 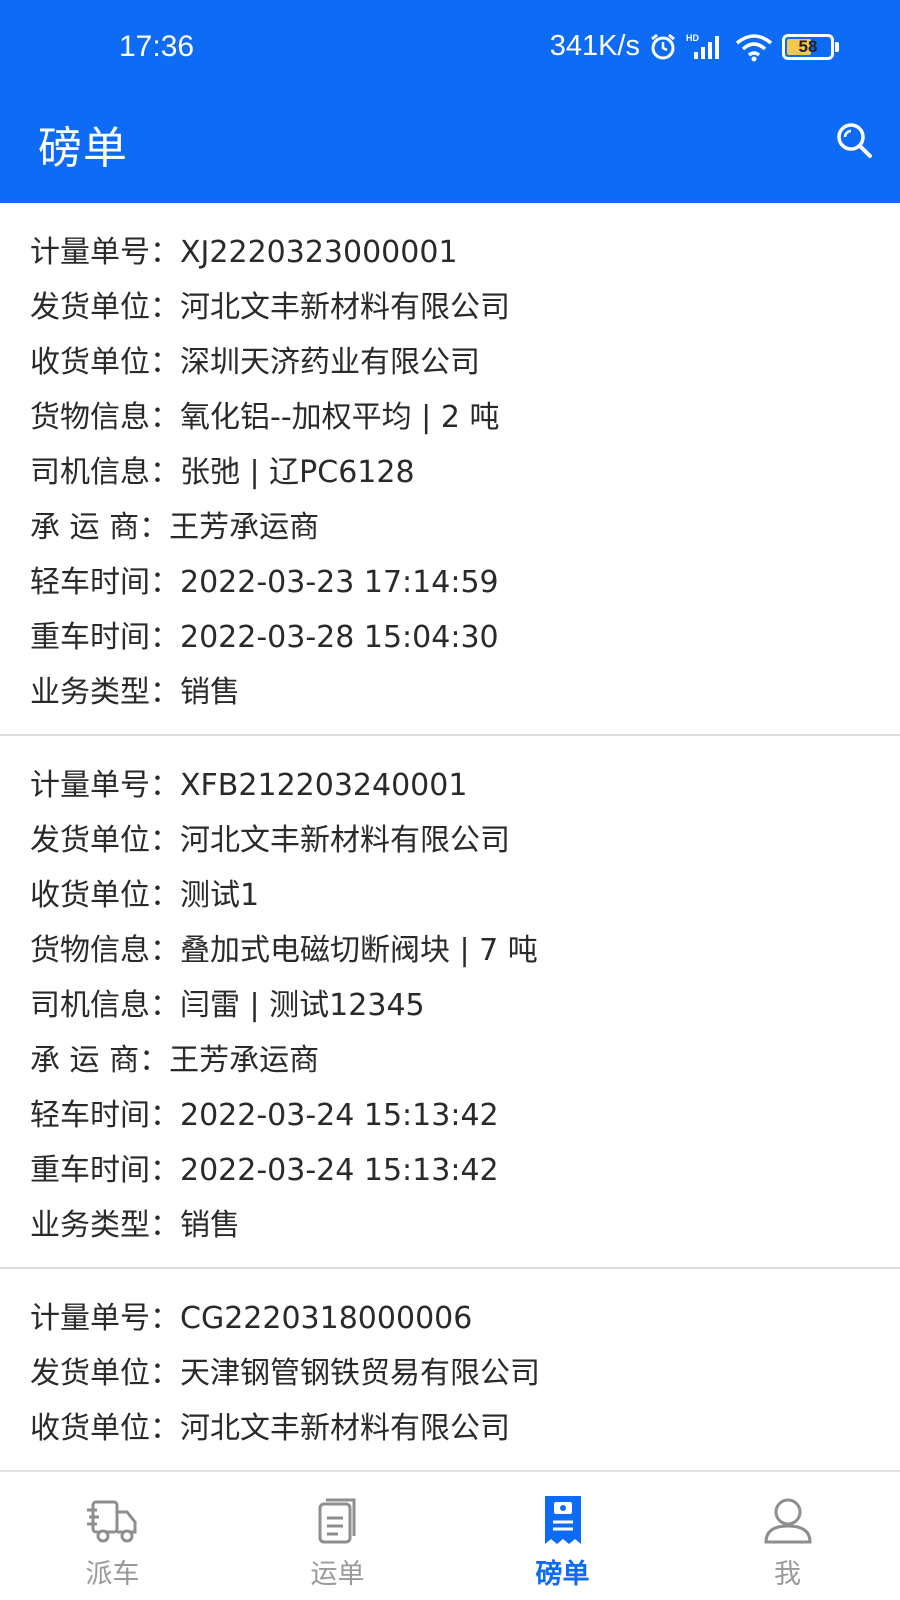 What do you see at coordinates (465, 472) in the screenshot?
I see `field-row: 司机信息：张弛 | 辽PC6128` at bounding box center [465, 472].